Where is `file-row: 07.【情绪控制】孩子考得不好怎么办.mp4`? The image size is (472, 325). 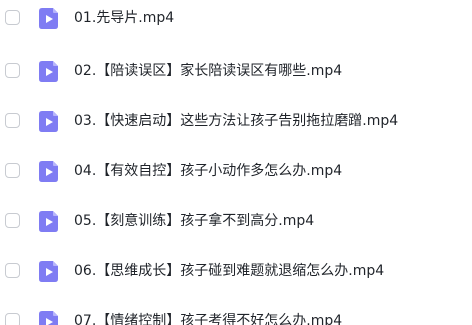
file-row: 07.【情绪控制】孩子考得不好怎么办.mp4 is located at coordinates (236, 316).